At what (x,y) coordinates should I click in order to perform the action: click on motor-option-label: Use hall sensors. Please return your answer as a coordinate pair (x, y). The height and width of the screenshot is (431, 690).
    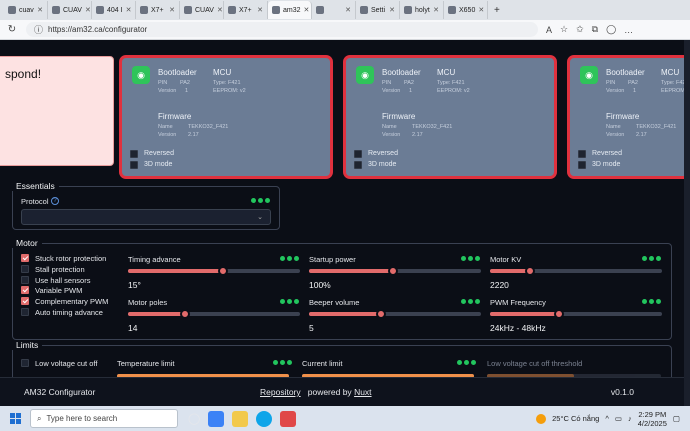
    Looking at the image, I should click on (63, 280).